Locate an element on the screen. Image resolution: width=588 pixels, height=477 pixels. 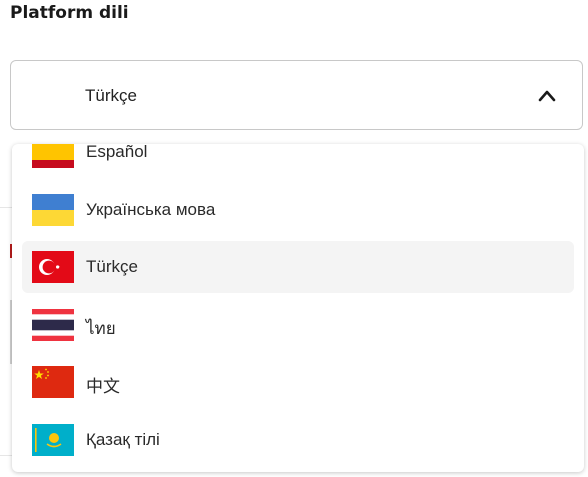
option-turkish: Türkçe is located at coordinates (298, 267).